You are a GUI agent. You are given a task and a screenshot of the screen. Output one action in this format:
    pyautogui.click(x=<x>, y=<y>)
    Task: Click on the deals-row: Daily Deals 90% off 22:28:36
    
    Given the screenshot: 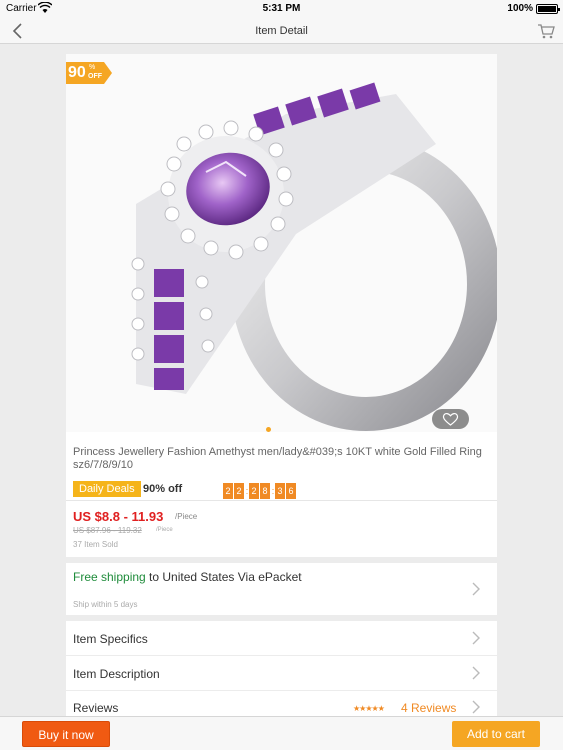 What is the action you would take?
    pyautogui.click(x=283, y=490)
    